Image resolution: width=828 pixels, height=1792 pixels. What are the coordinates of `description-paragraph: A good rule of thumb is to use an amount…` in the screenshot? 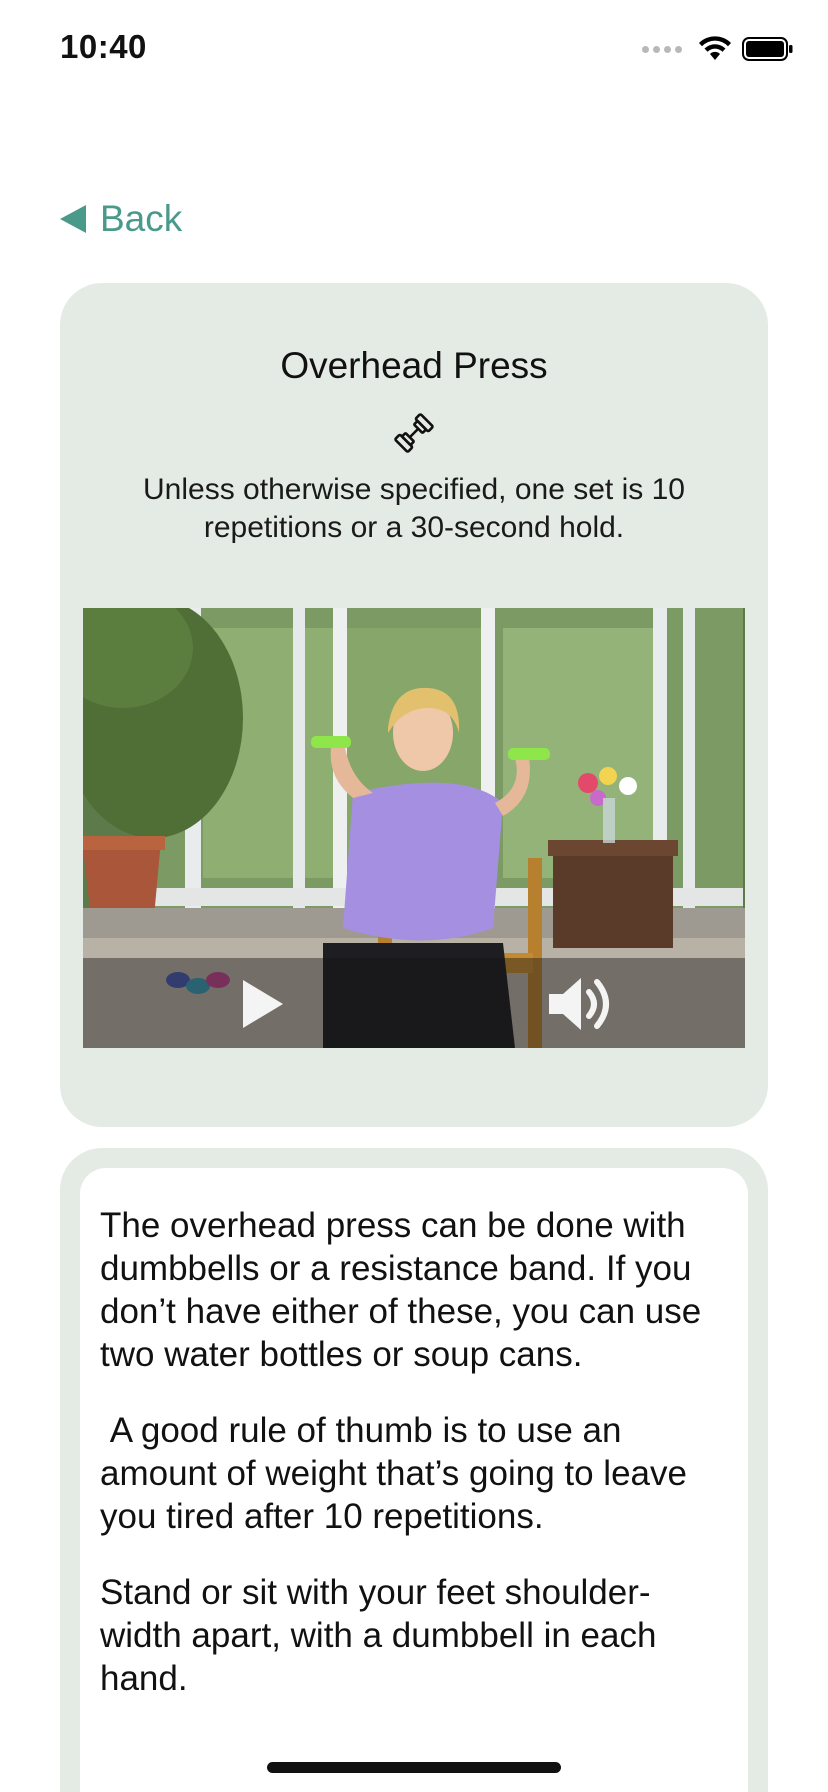 It's located at (398, 1473).